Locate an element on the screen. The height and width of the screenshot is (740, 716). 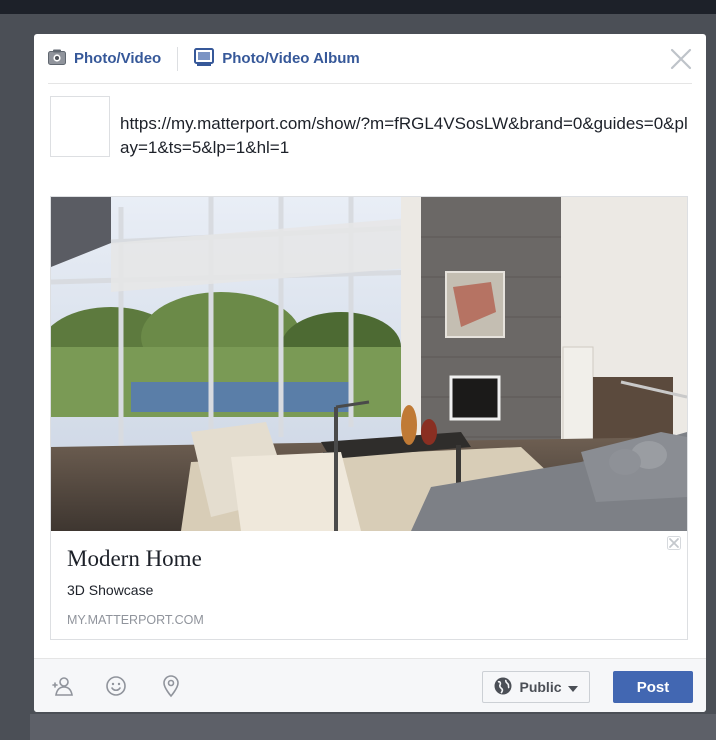
remove-preview-button is located at coordinates (674, 543).